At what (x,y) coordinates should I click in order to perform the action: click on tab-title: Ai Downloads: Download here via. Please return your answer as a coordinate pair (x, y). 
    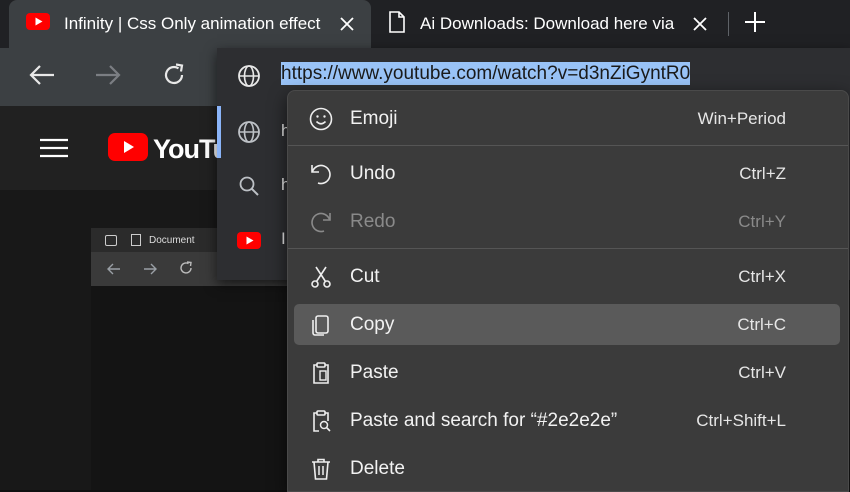
    Looking at the image, I should click on (547, 23).